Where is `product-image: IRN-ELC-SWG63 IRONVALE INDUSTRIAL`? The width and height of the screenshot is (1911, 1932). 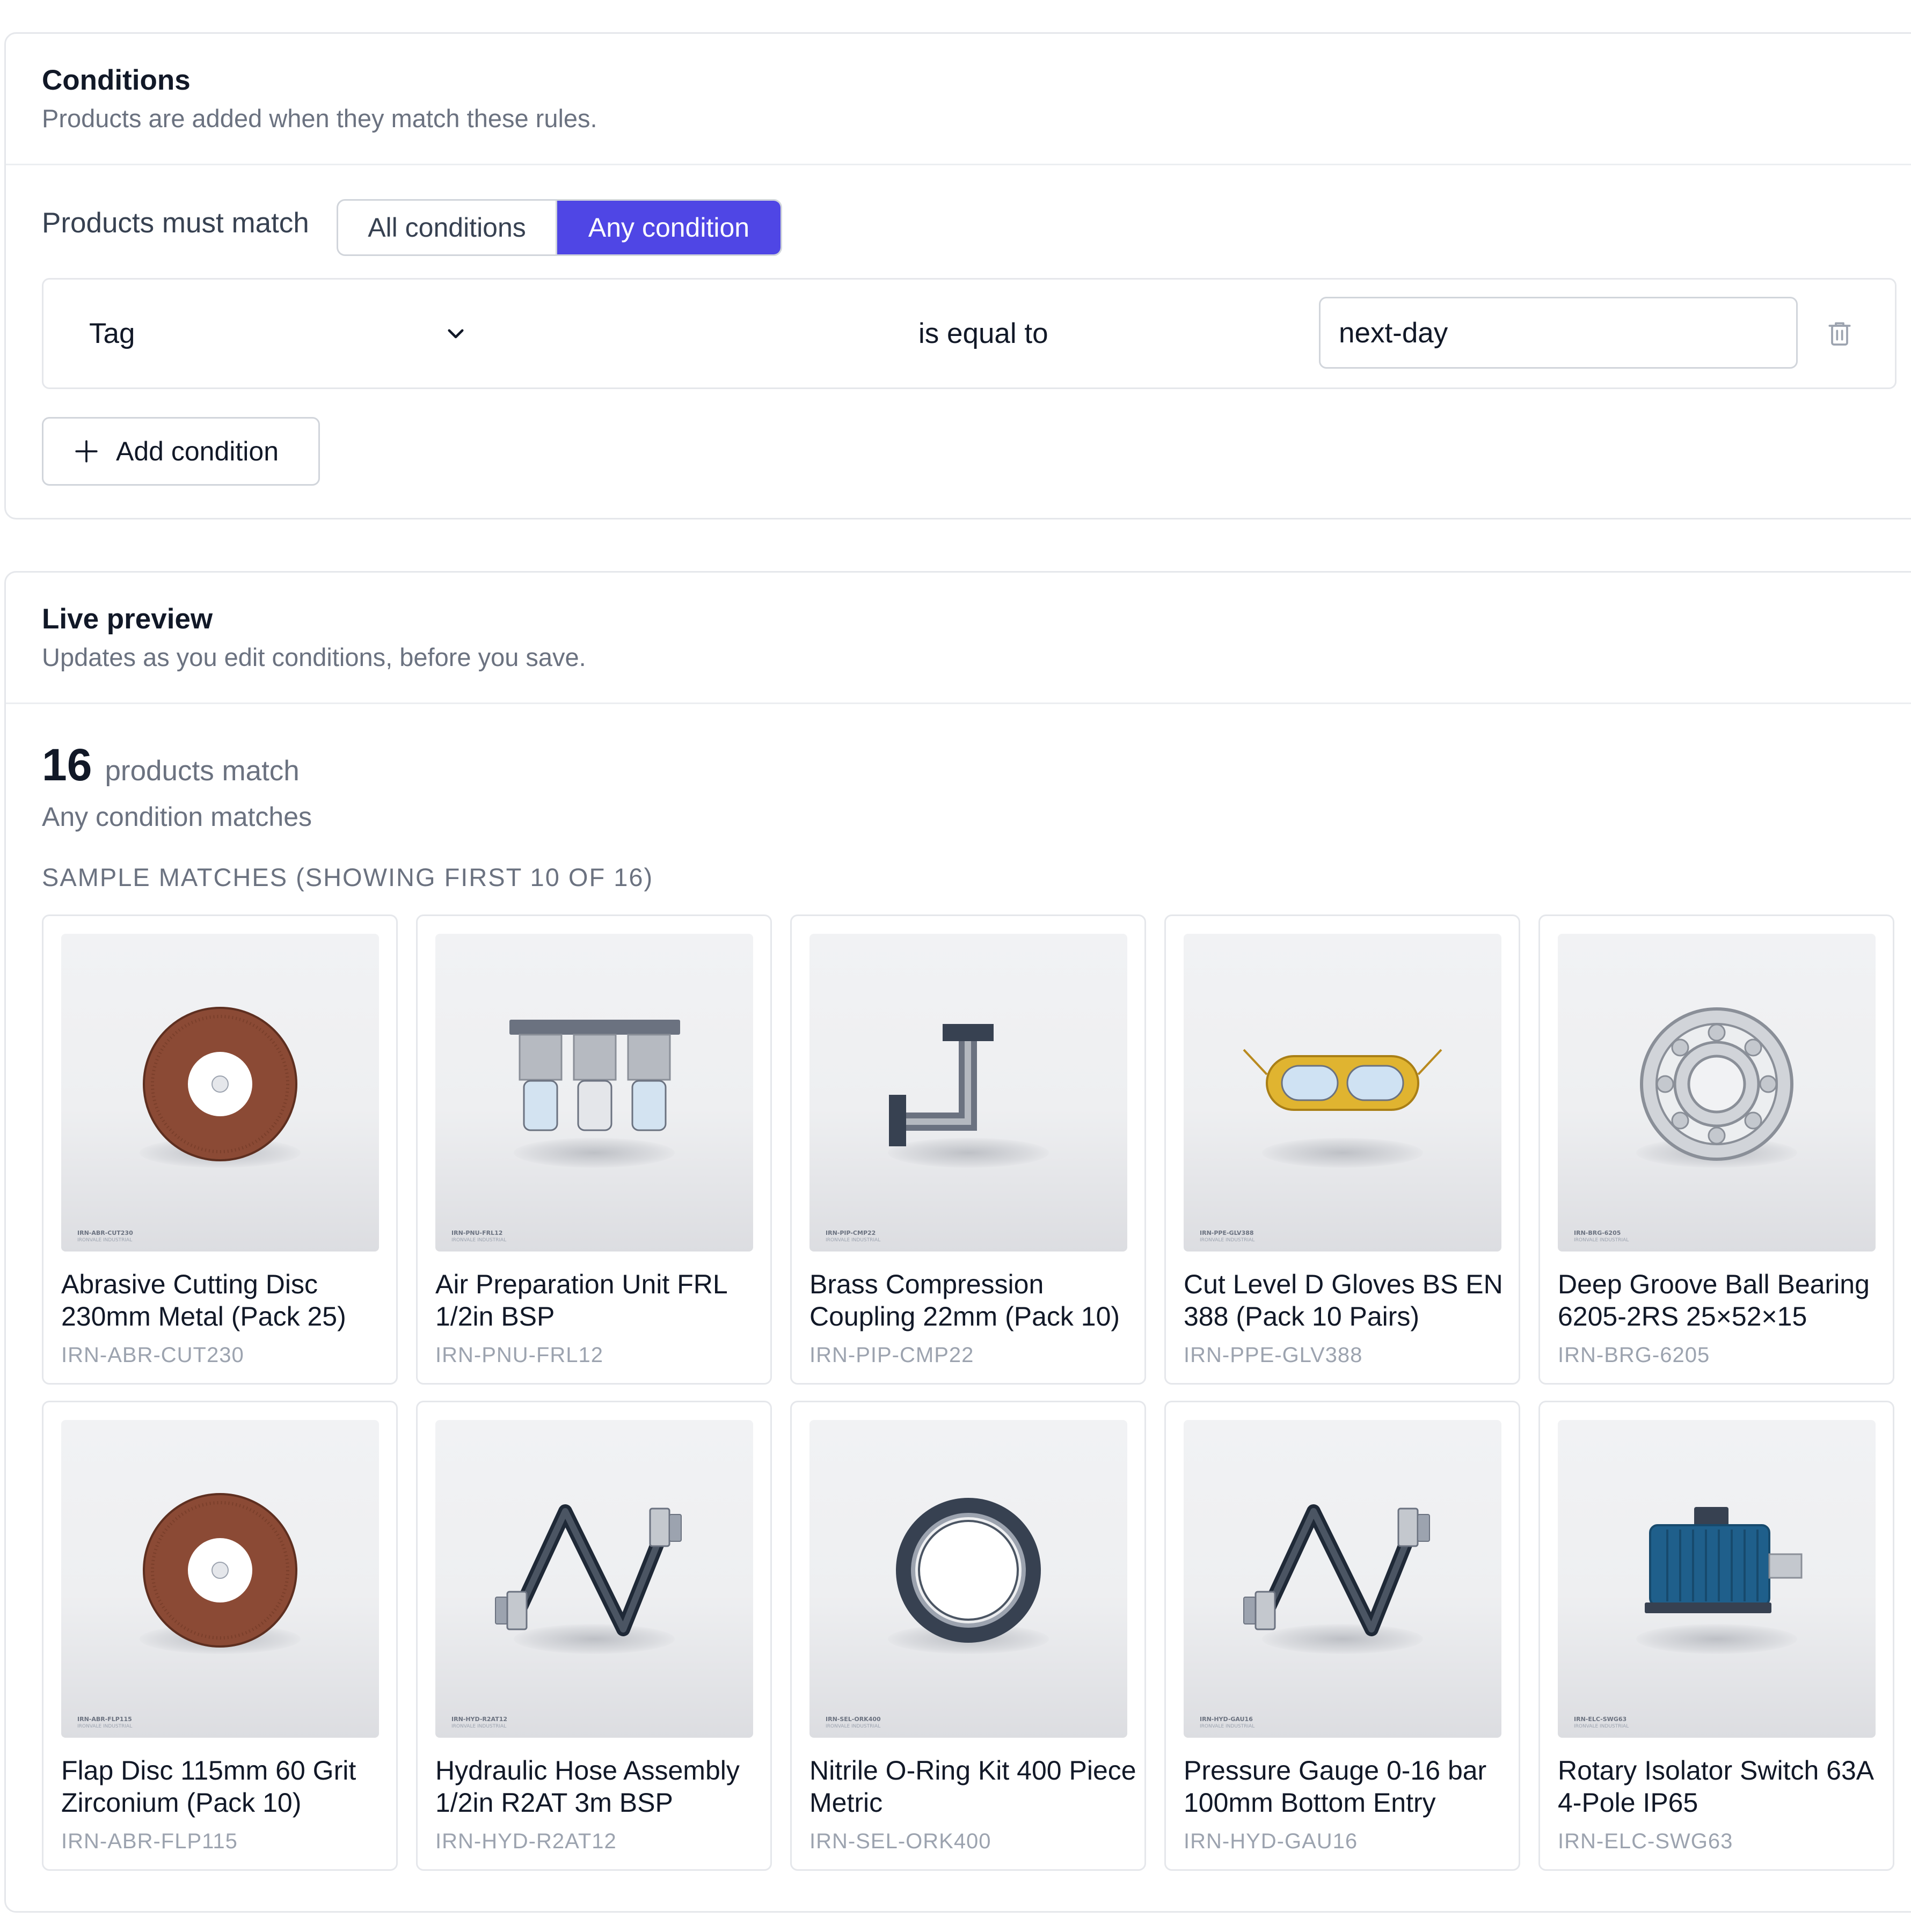 product-image: IRN-ELC-SWG63 IRONVALE INDUSTRIAL is located at coordinates (1717, 1579).